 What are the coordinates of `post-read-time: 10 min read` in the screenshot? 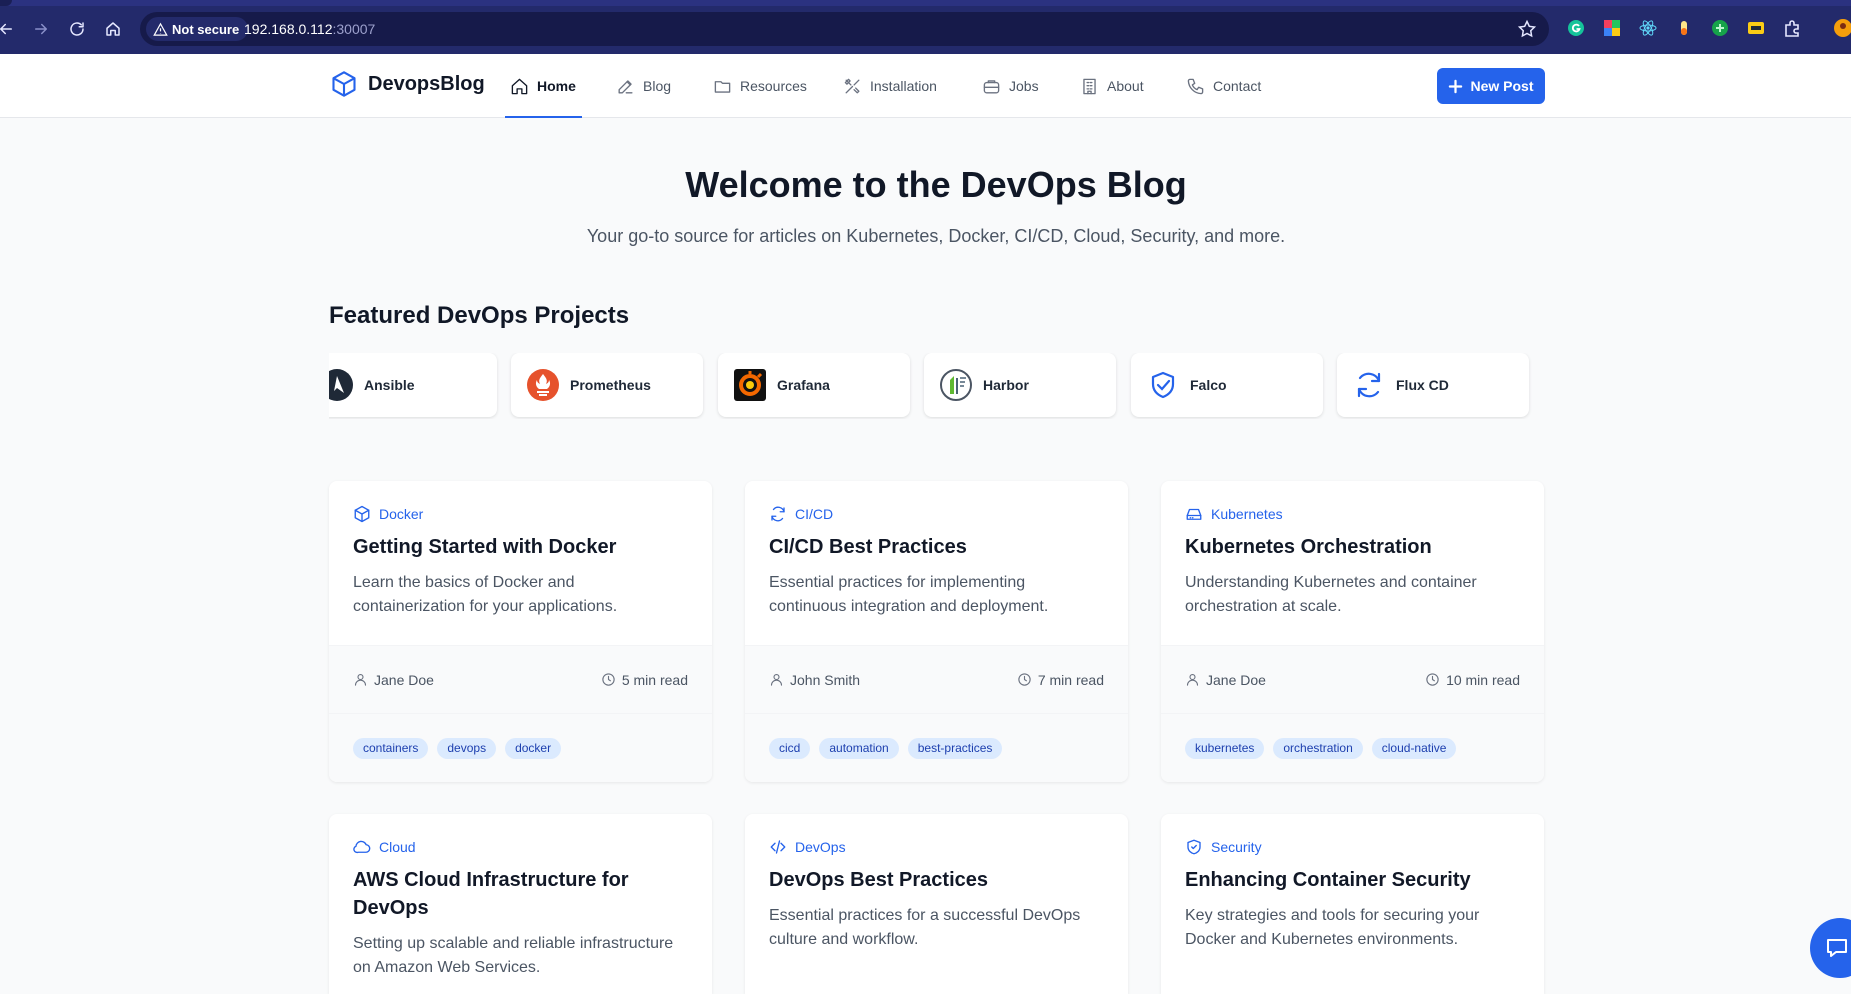 It's located at (1472, 680).